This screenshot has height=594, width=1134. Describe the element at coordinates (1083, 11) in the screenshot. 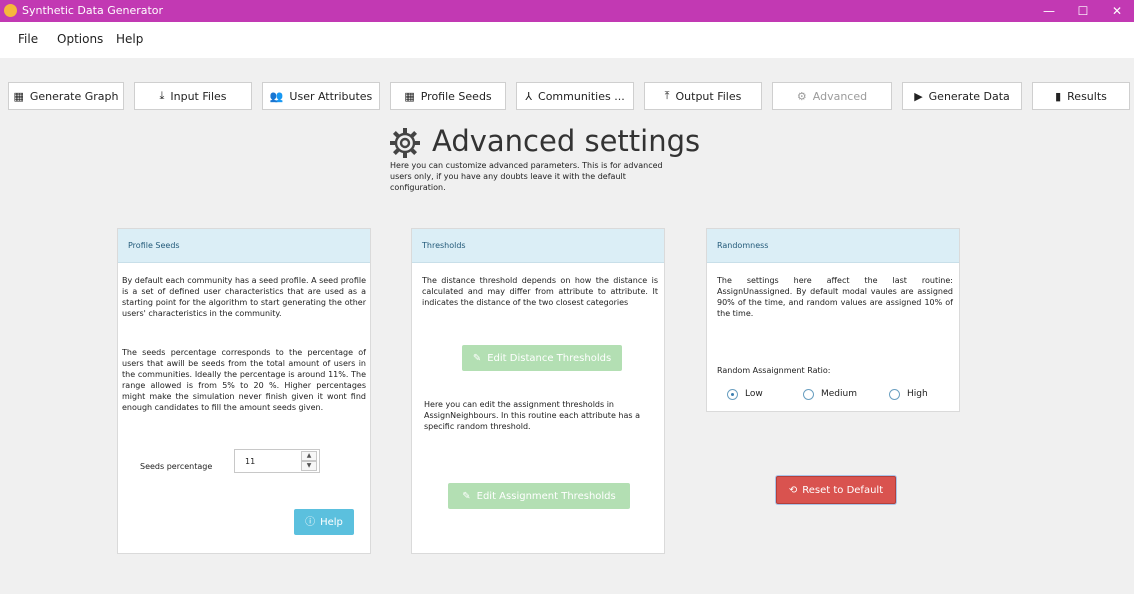

I see `maximize-button: ☐` at that location.